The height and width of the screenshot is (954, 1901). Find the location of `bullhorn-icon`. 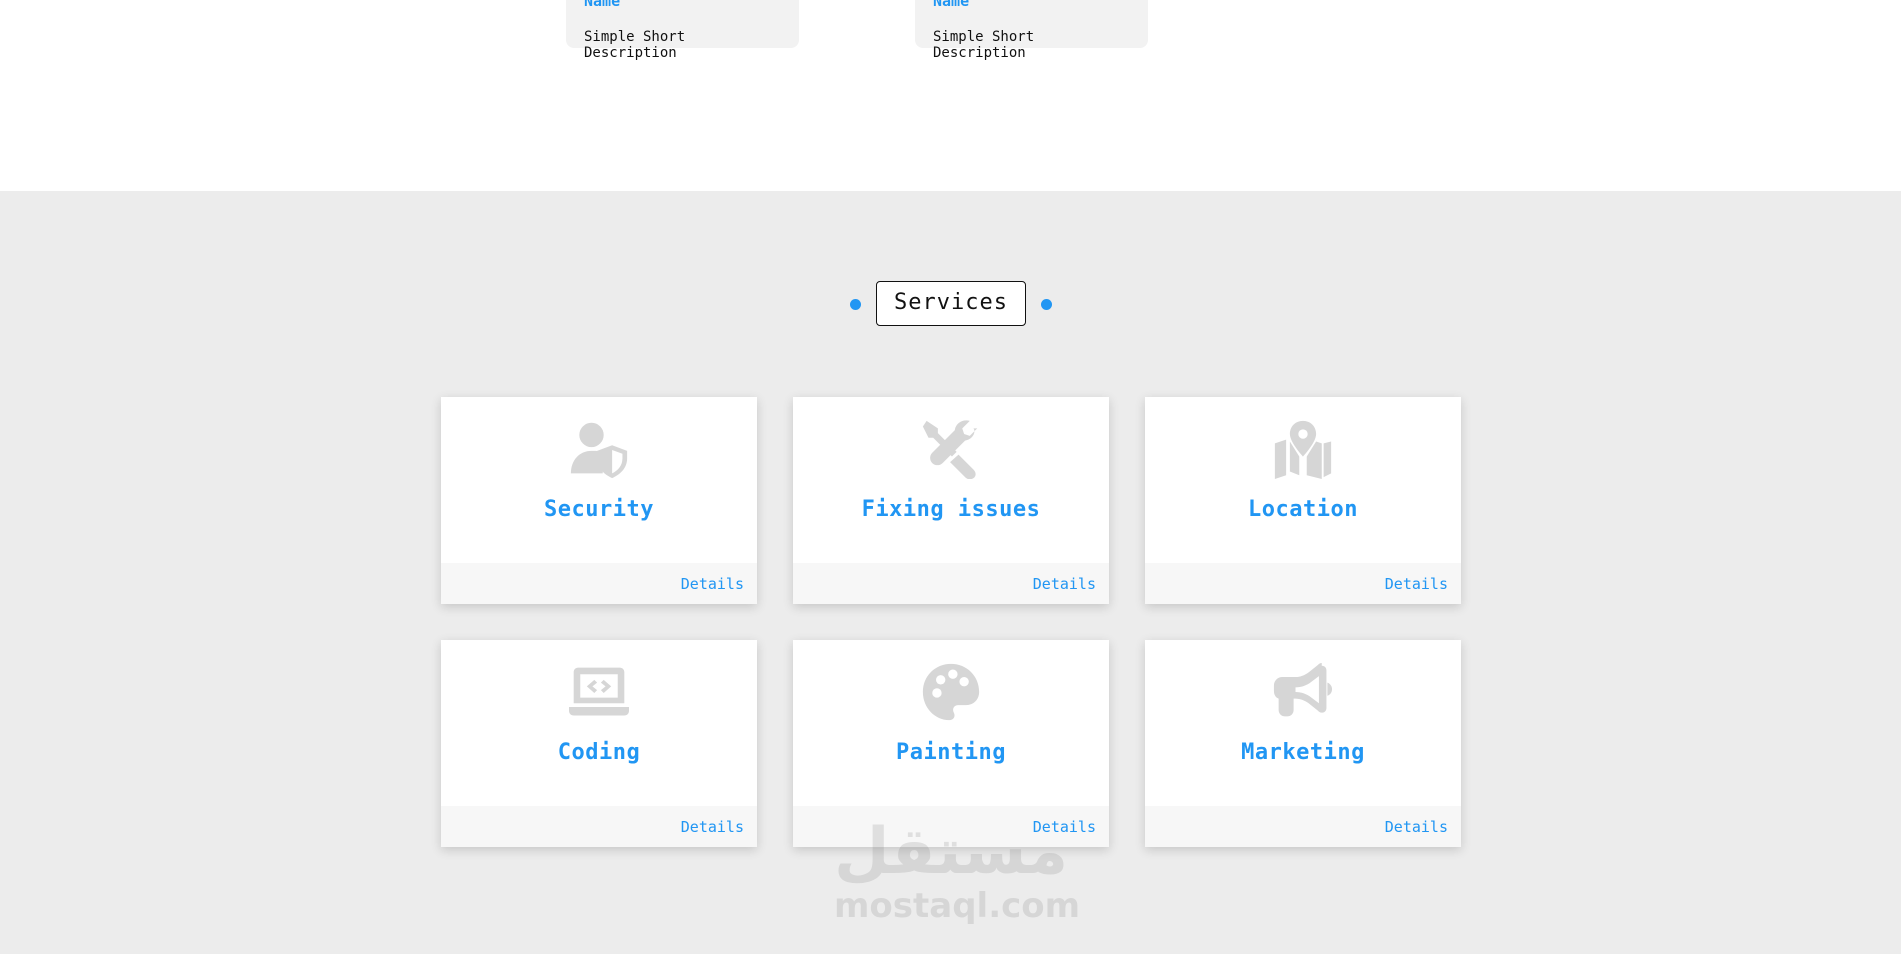

bullhorn-icon is located at coordinates (1303, 692).